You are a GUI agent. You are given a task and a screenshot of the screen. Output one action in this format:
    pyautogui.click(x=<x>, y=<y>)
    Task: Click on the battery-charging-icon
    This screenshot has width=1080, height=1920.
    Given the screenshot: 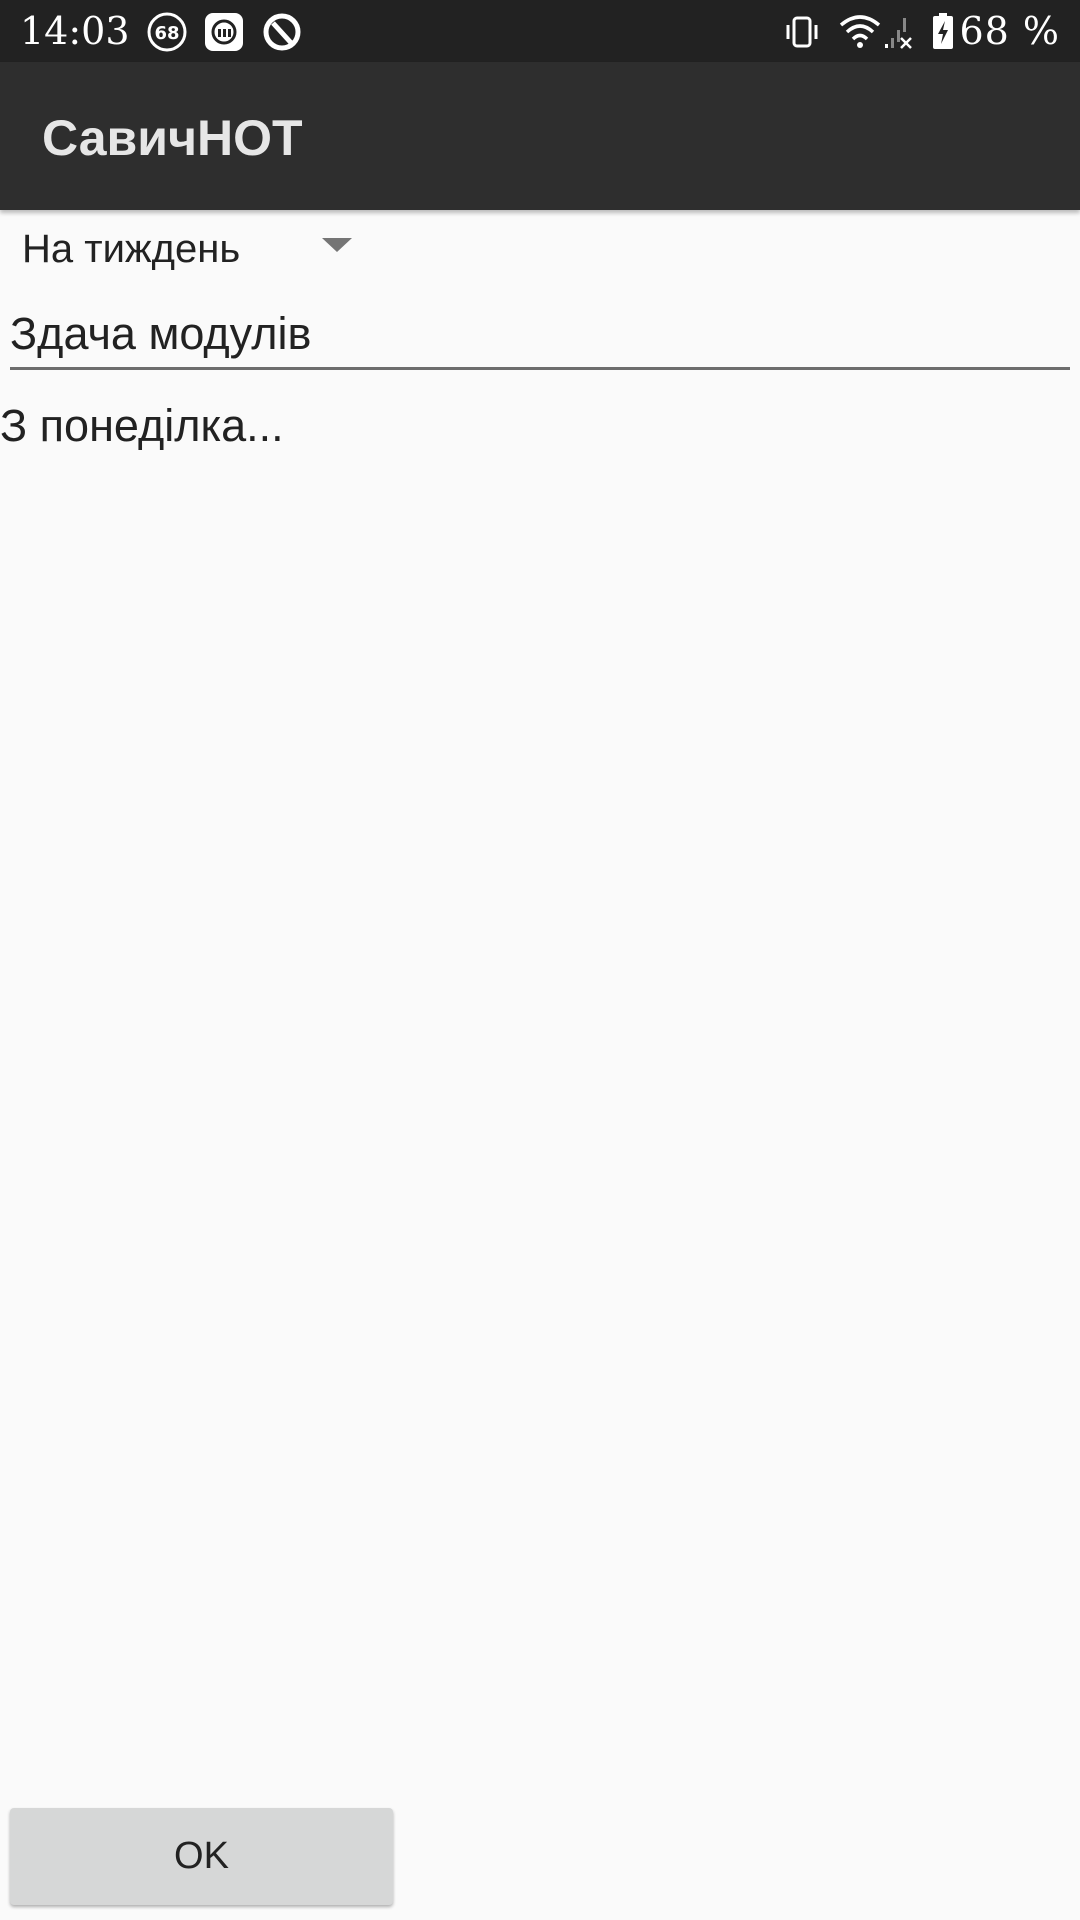 What is the action you would take?
    pyautogui.click(x=943, y=31)
    